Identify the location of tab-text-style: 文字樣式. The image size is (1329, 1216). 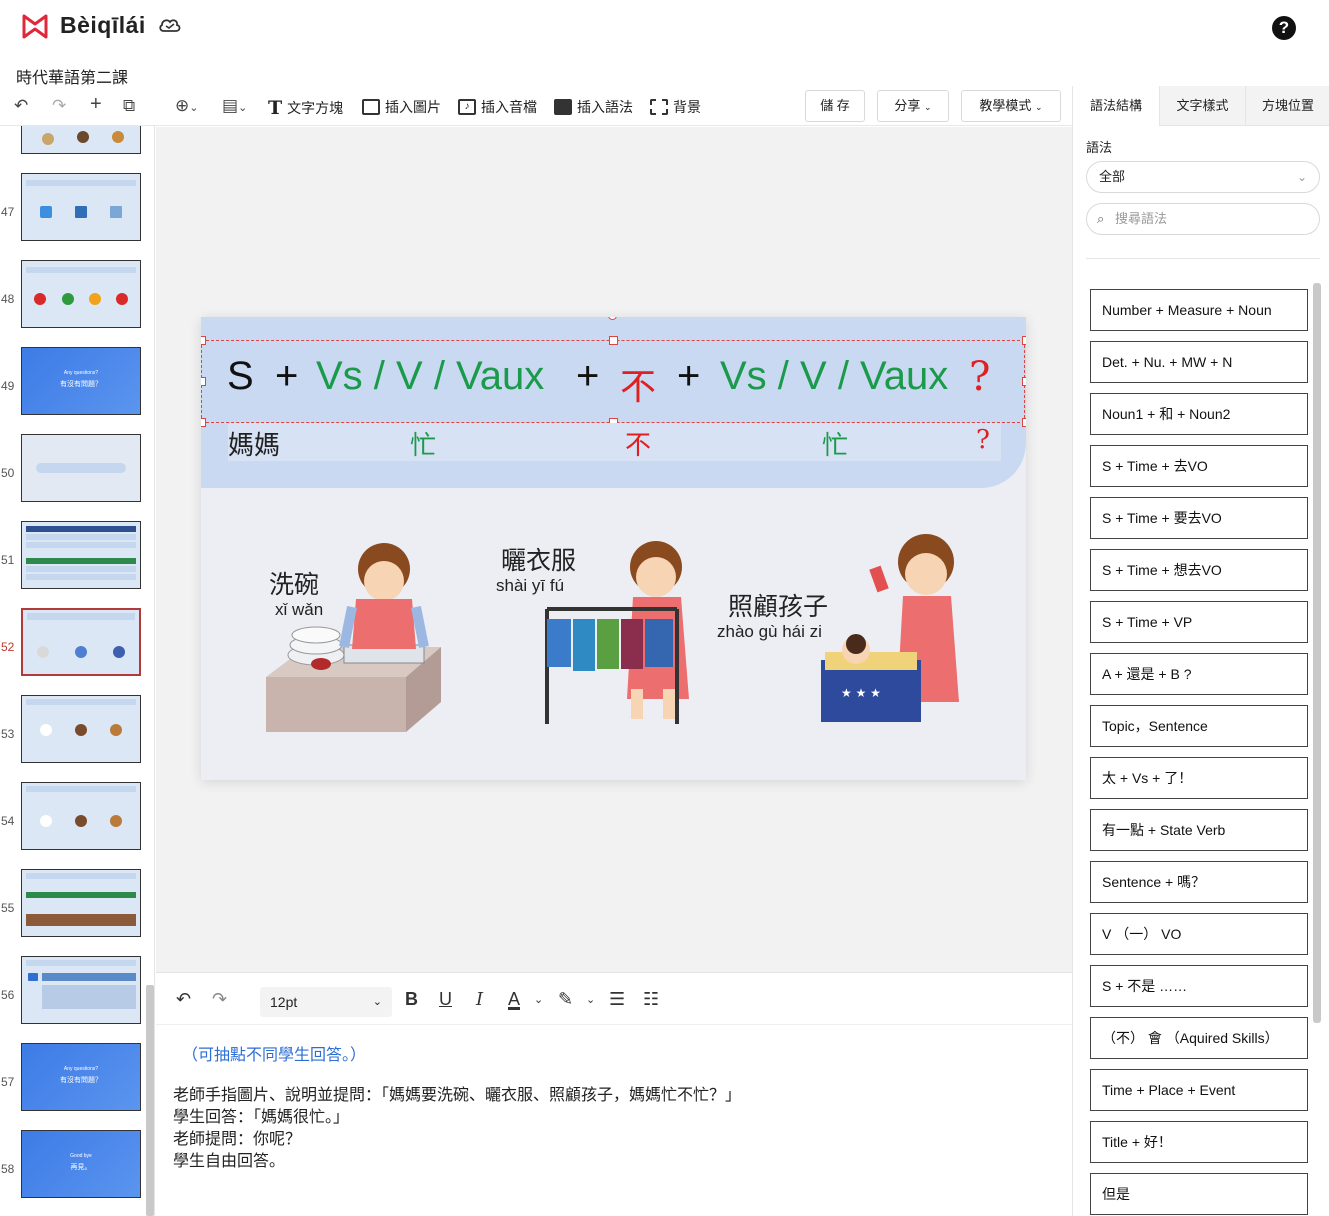
(1202, 106).